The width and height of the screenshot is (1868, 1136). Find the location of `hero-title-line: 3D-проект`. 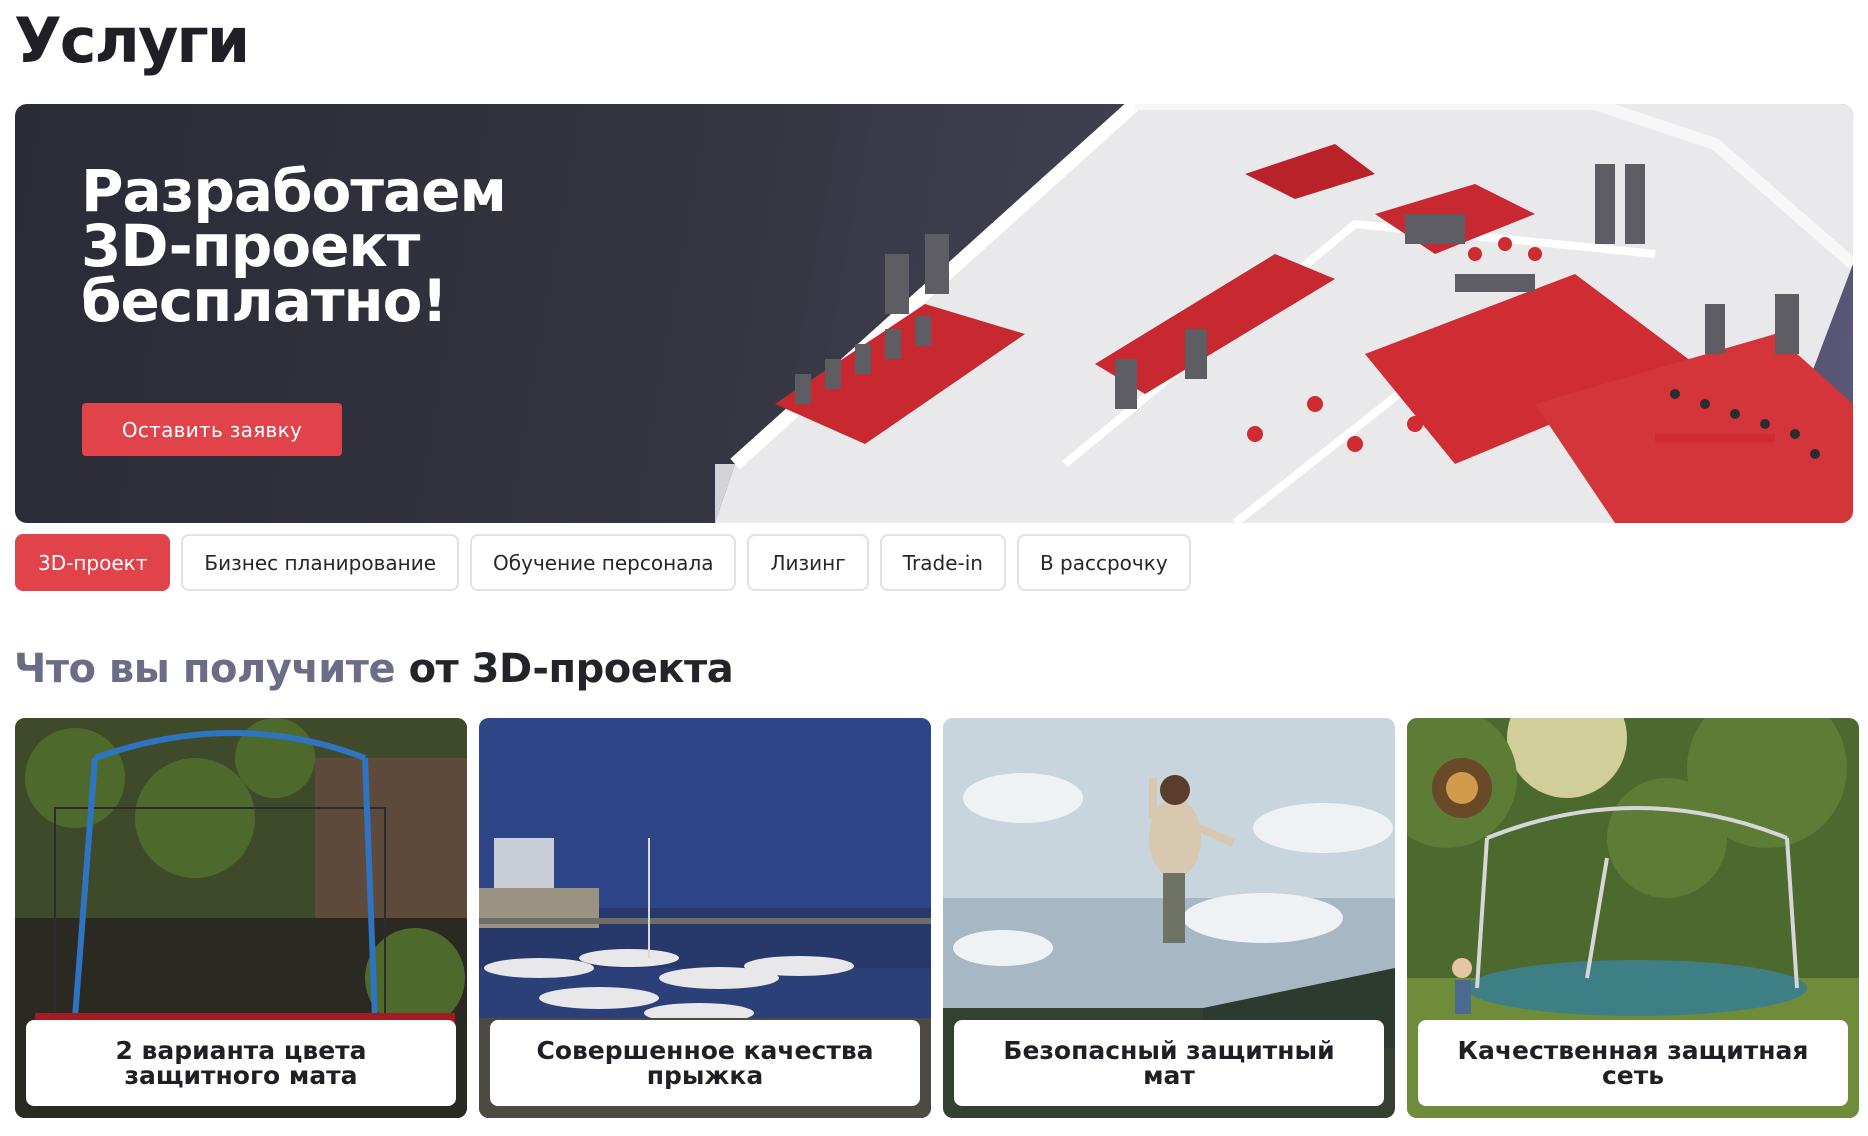

hero-title-line: 3D-проект is located at coordinates (250, 246).